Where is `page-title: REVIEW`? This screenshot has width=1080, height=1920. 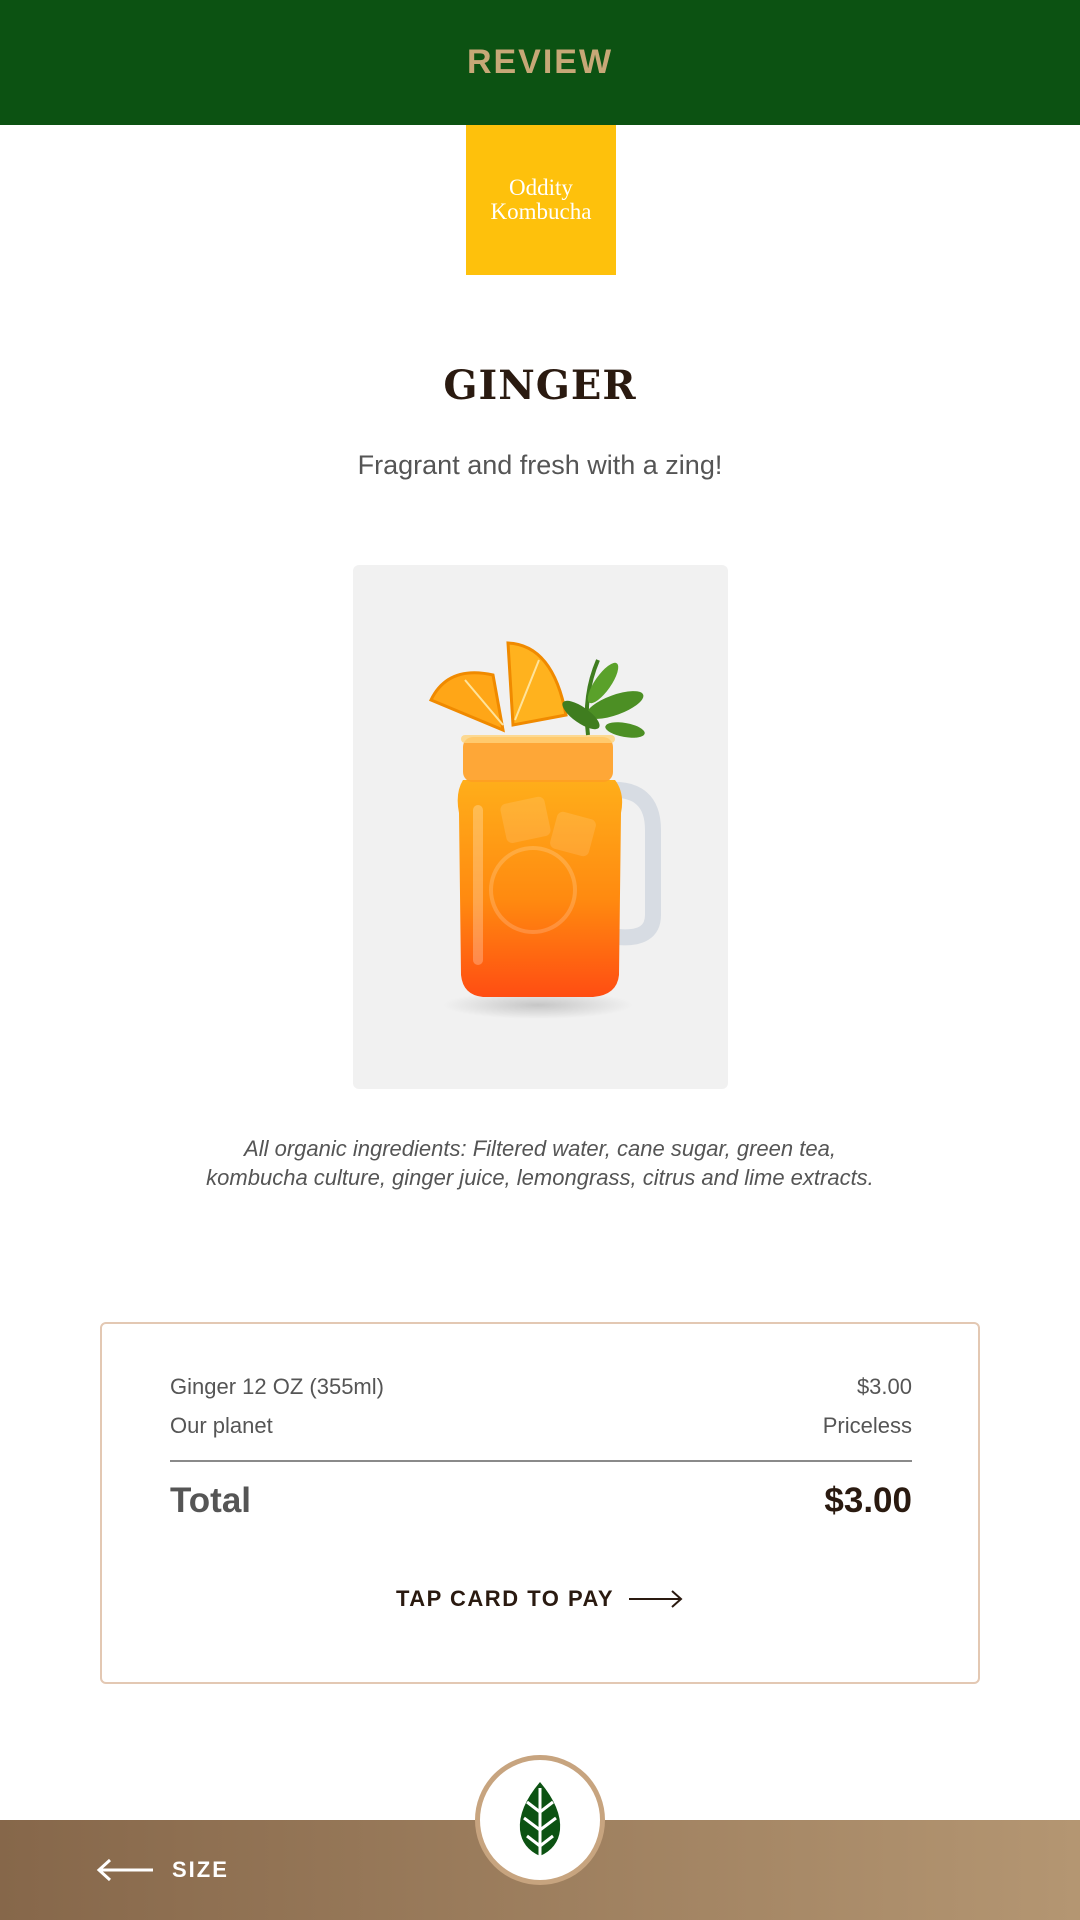
page-title: REVIEW is located at coordinates (540, 62).